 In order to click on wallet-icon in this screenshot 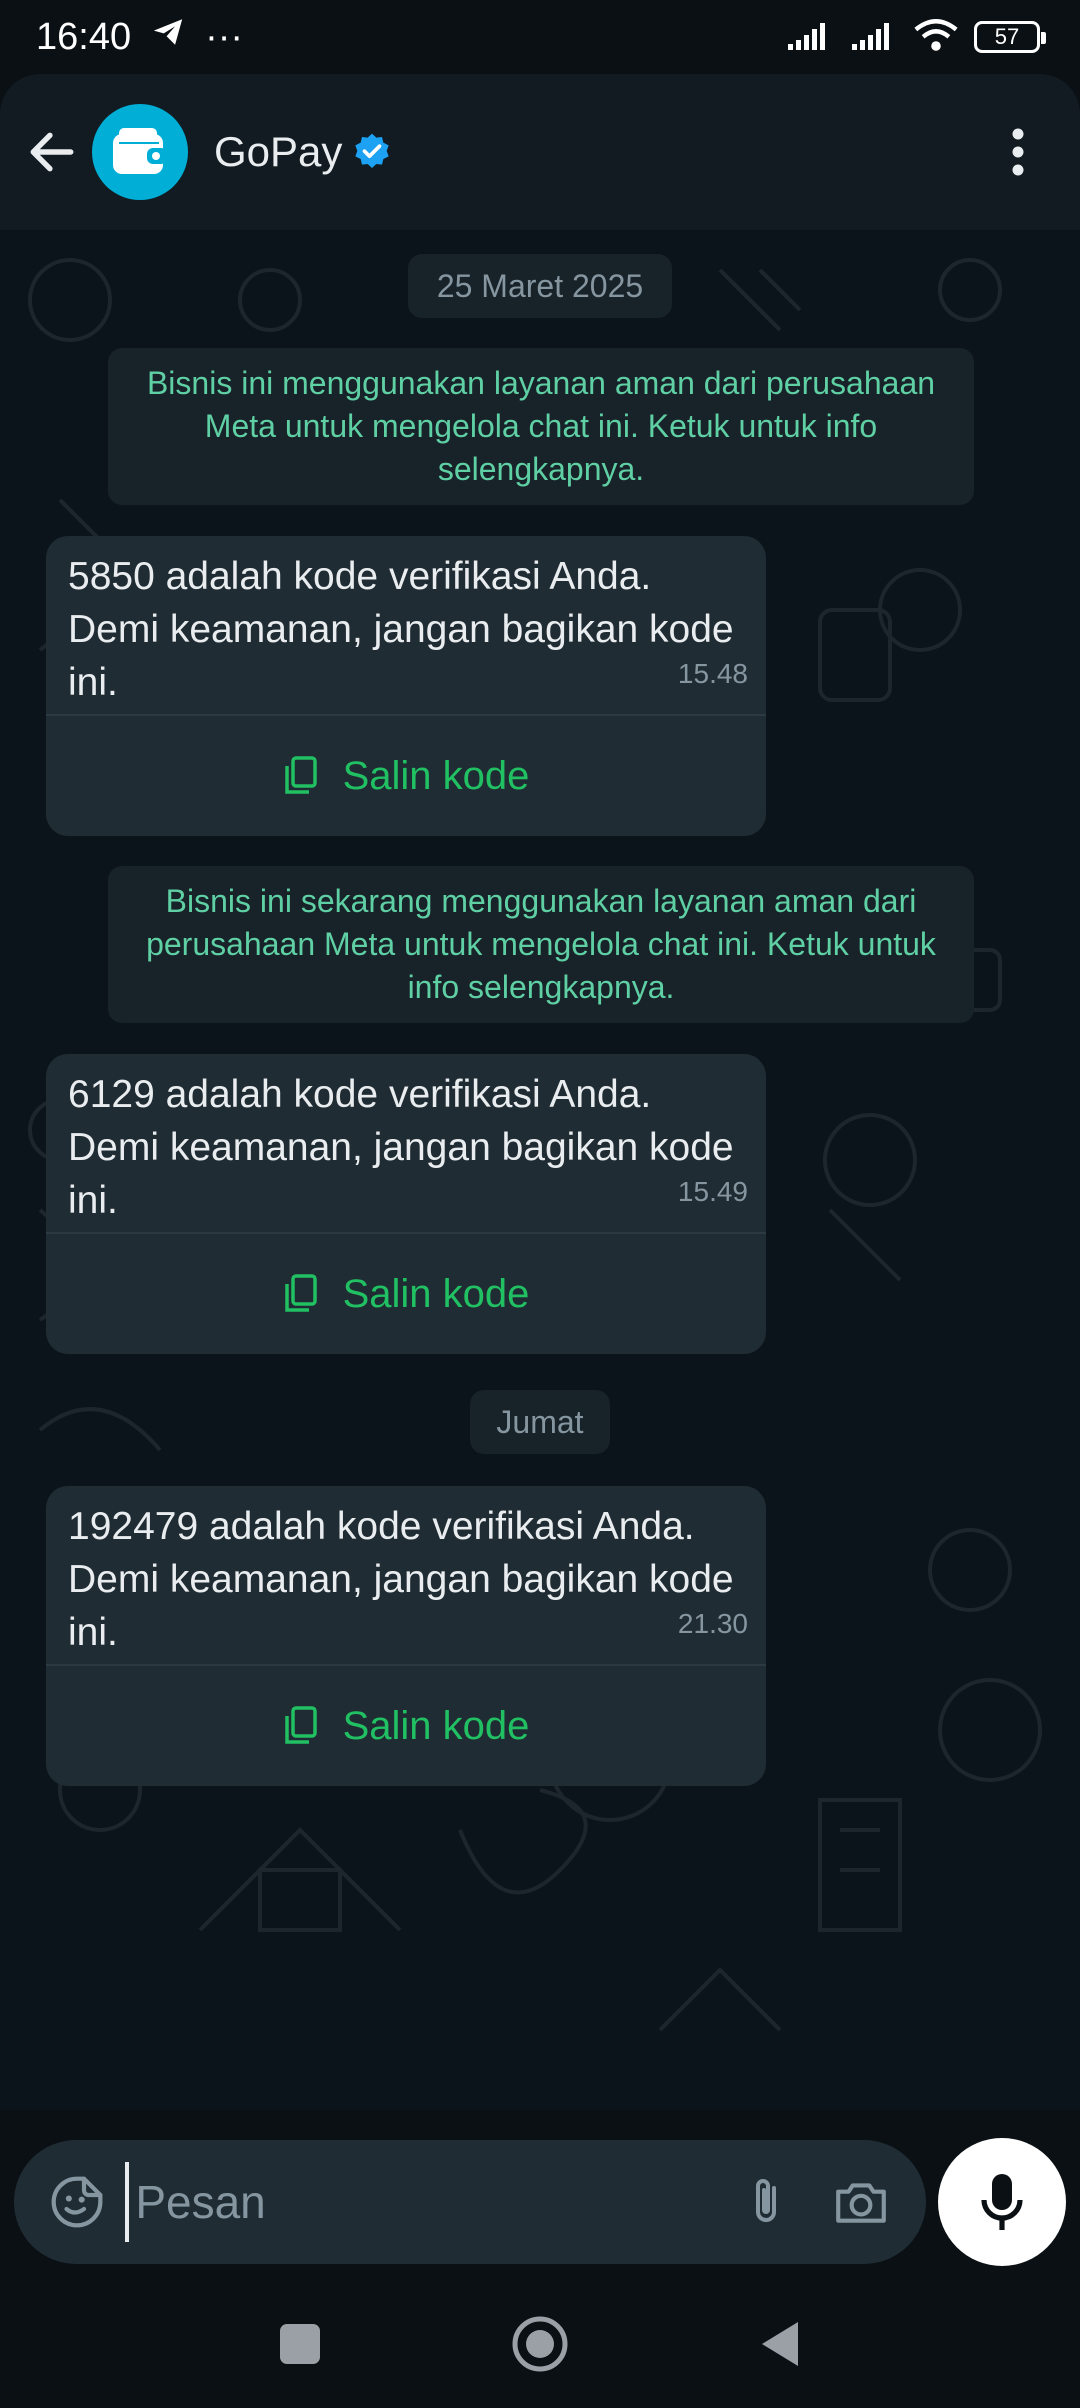, I will do `click(140, 151)`.